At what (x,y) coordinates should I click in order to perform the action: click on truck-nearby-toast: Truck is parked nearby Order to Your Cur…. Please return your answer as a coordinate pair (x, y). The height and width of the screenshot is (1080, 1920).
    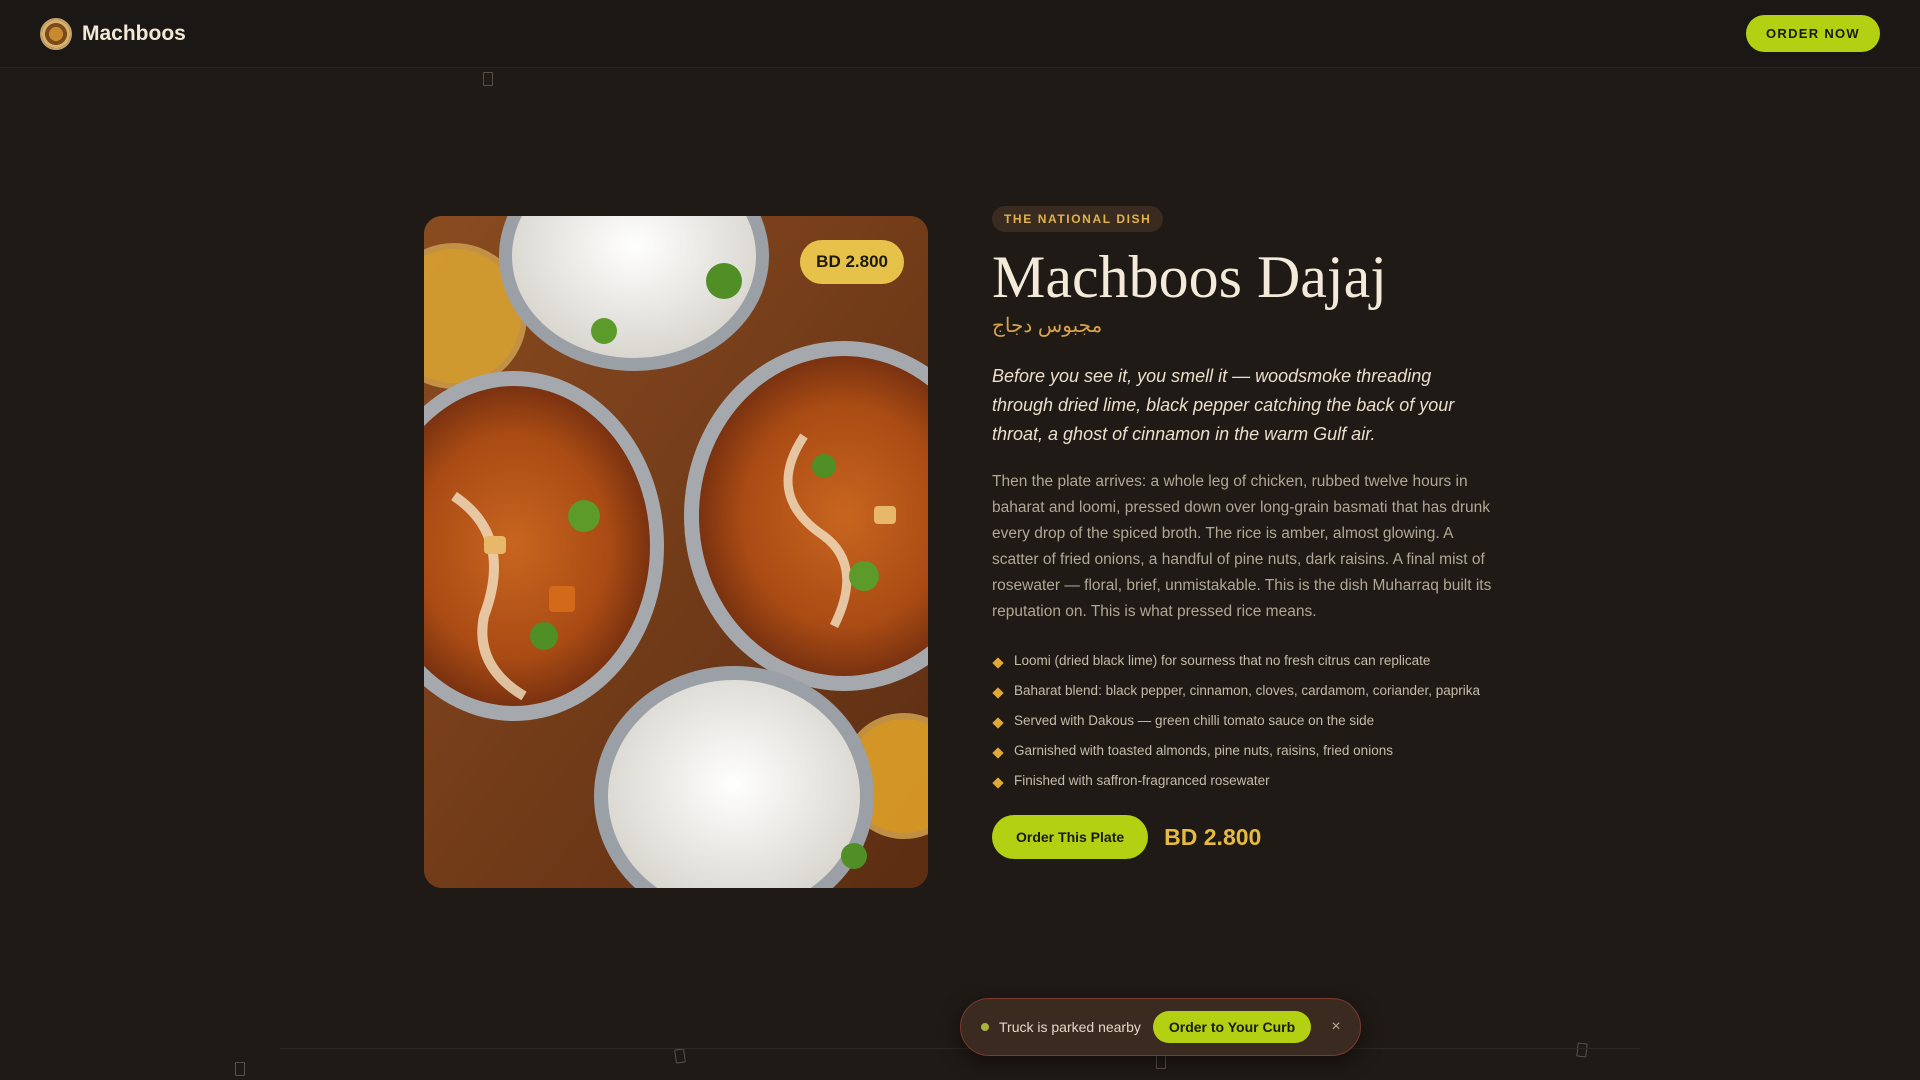
    Looking at the image, I should click on (1160, 1027).